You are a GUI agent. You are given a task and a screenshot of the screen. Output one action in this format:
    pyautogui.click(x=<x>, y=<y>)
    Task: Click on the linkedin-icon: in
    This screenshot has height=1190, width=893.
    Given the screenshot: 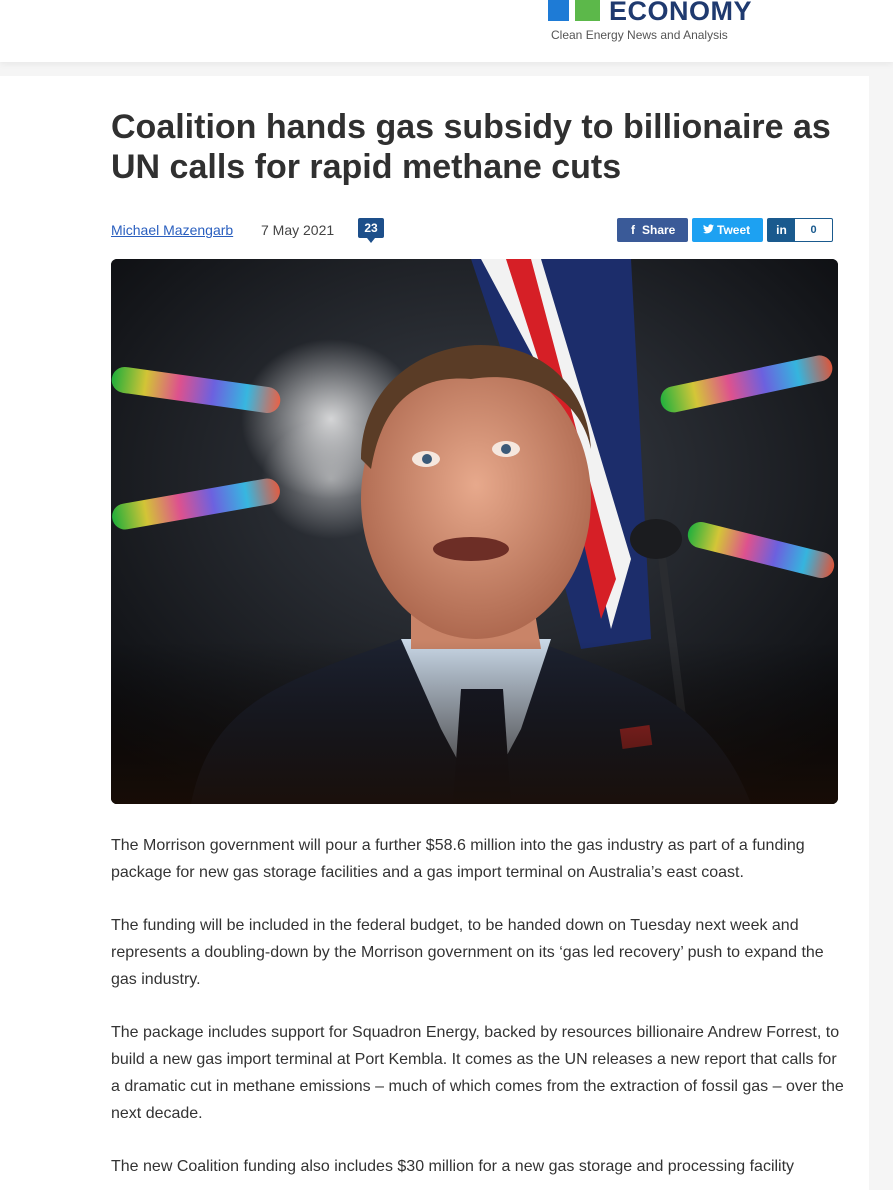 What is the action you would take?
    pyautogui.click(x=781, y=230)
    